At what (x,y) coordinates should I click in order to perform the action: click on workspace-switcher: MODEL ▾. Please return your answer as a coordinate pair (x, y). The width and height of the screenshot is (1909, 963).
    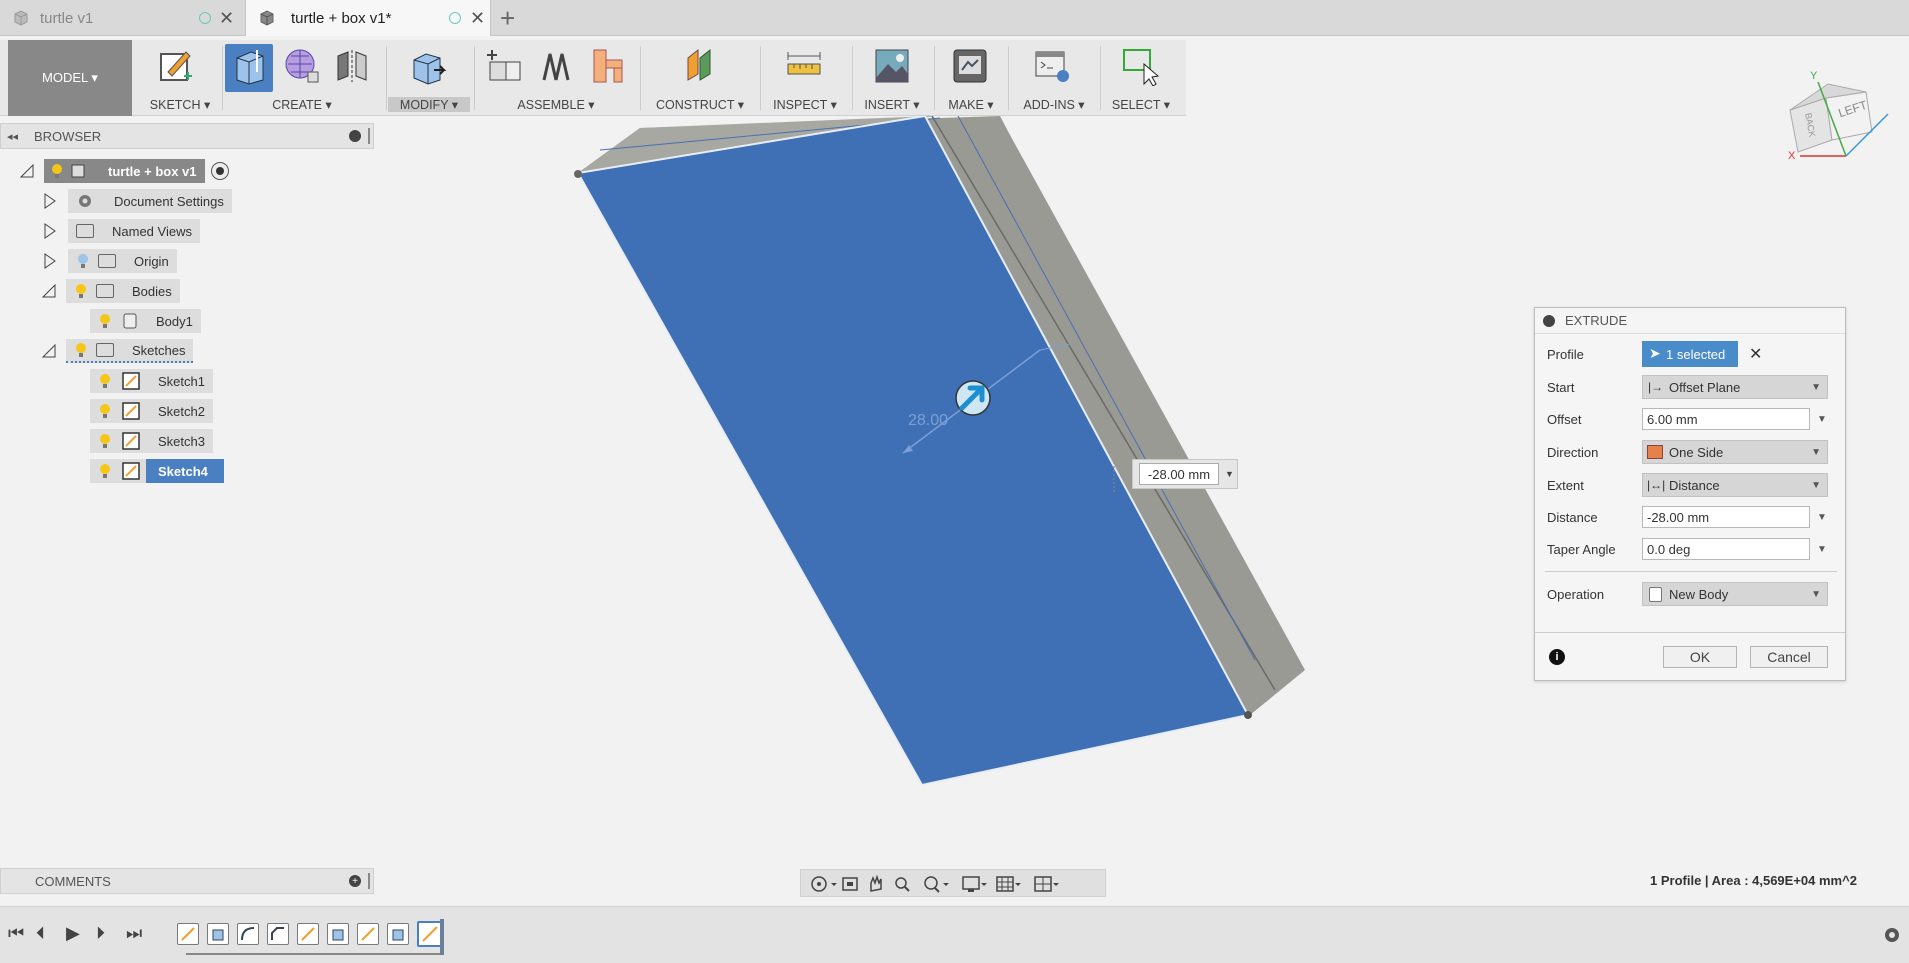
    Looking at the image, I should click on (70, 78).